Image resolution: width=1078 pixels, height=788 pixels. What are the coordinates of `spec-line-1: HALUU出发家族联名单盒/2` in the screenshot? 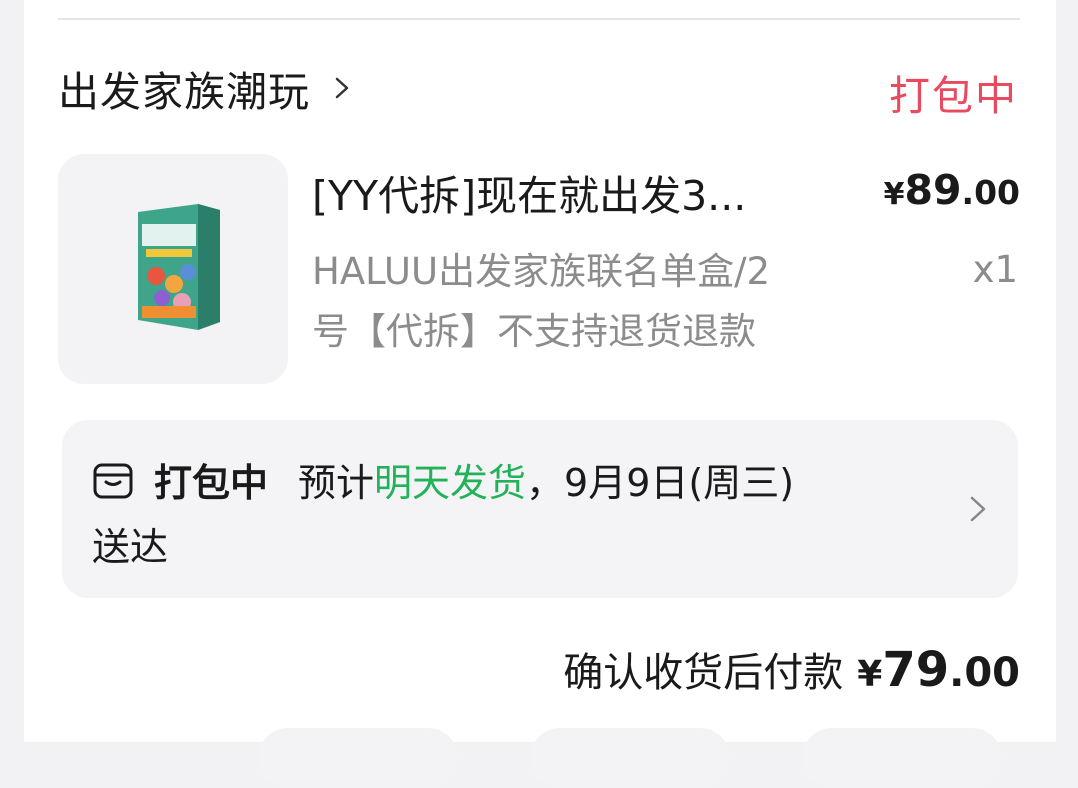 It's located at (541, 271).